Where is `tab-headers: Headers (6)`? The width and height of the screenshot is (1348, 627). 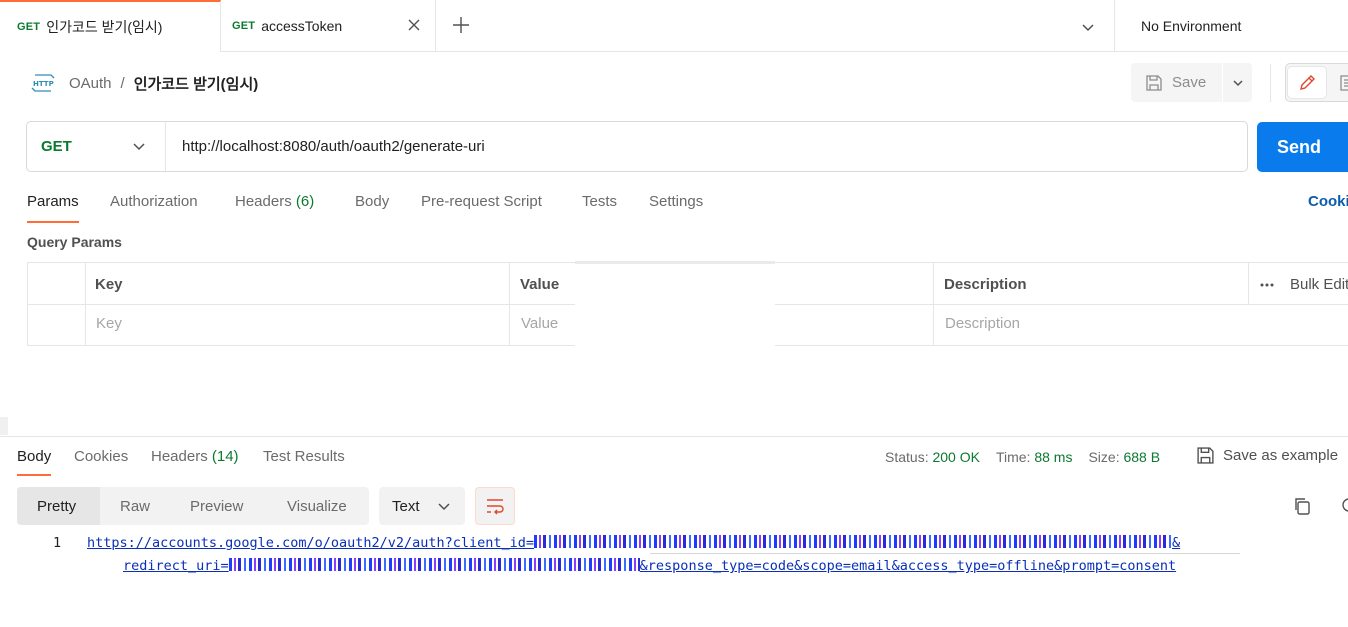 tab-headers: Headers (6) is located at coordinates (274, 201).